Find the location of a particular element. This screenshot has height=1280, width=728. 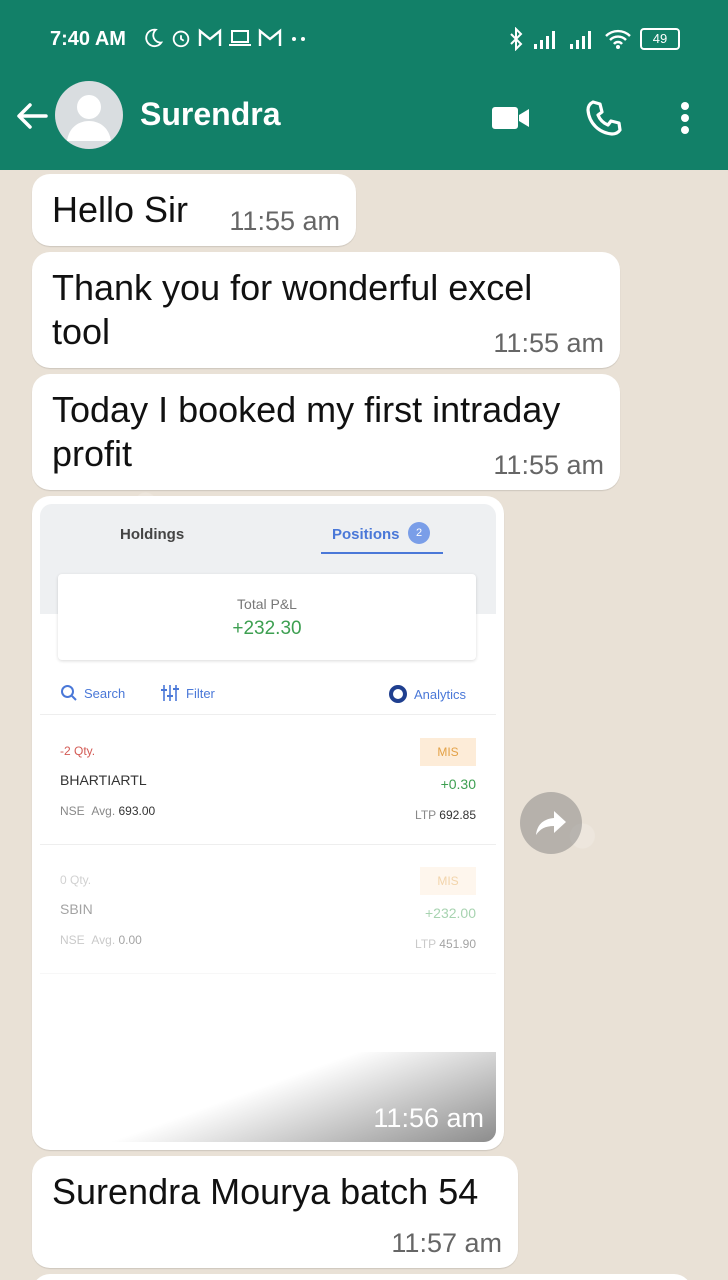

forward-button is located at coordinates (551, 823).